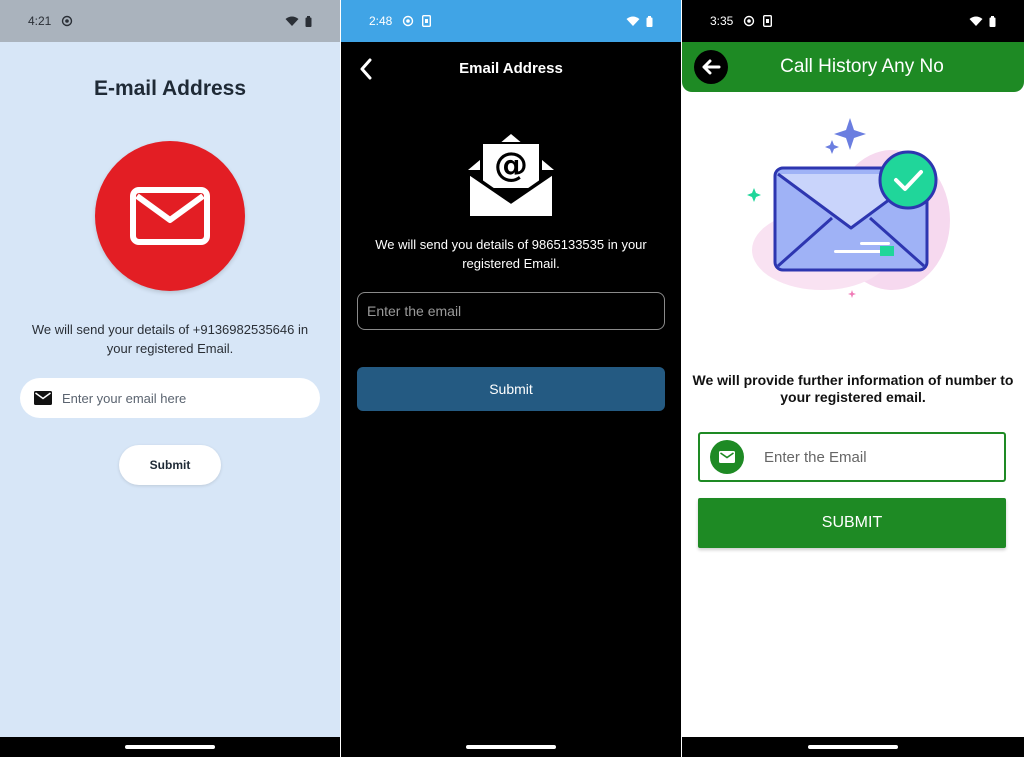  I want to click on back-arrow-icon, so click(711, 67).